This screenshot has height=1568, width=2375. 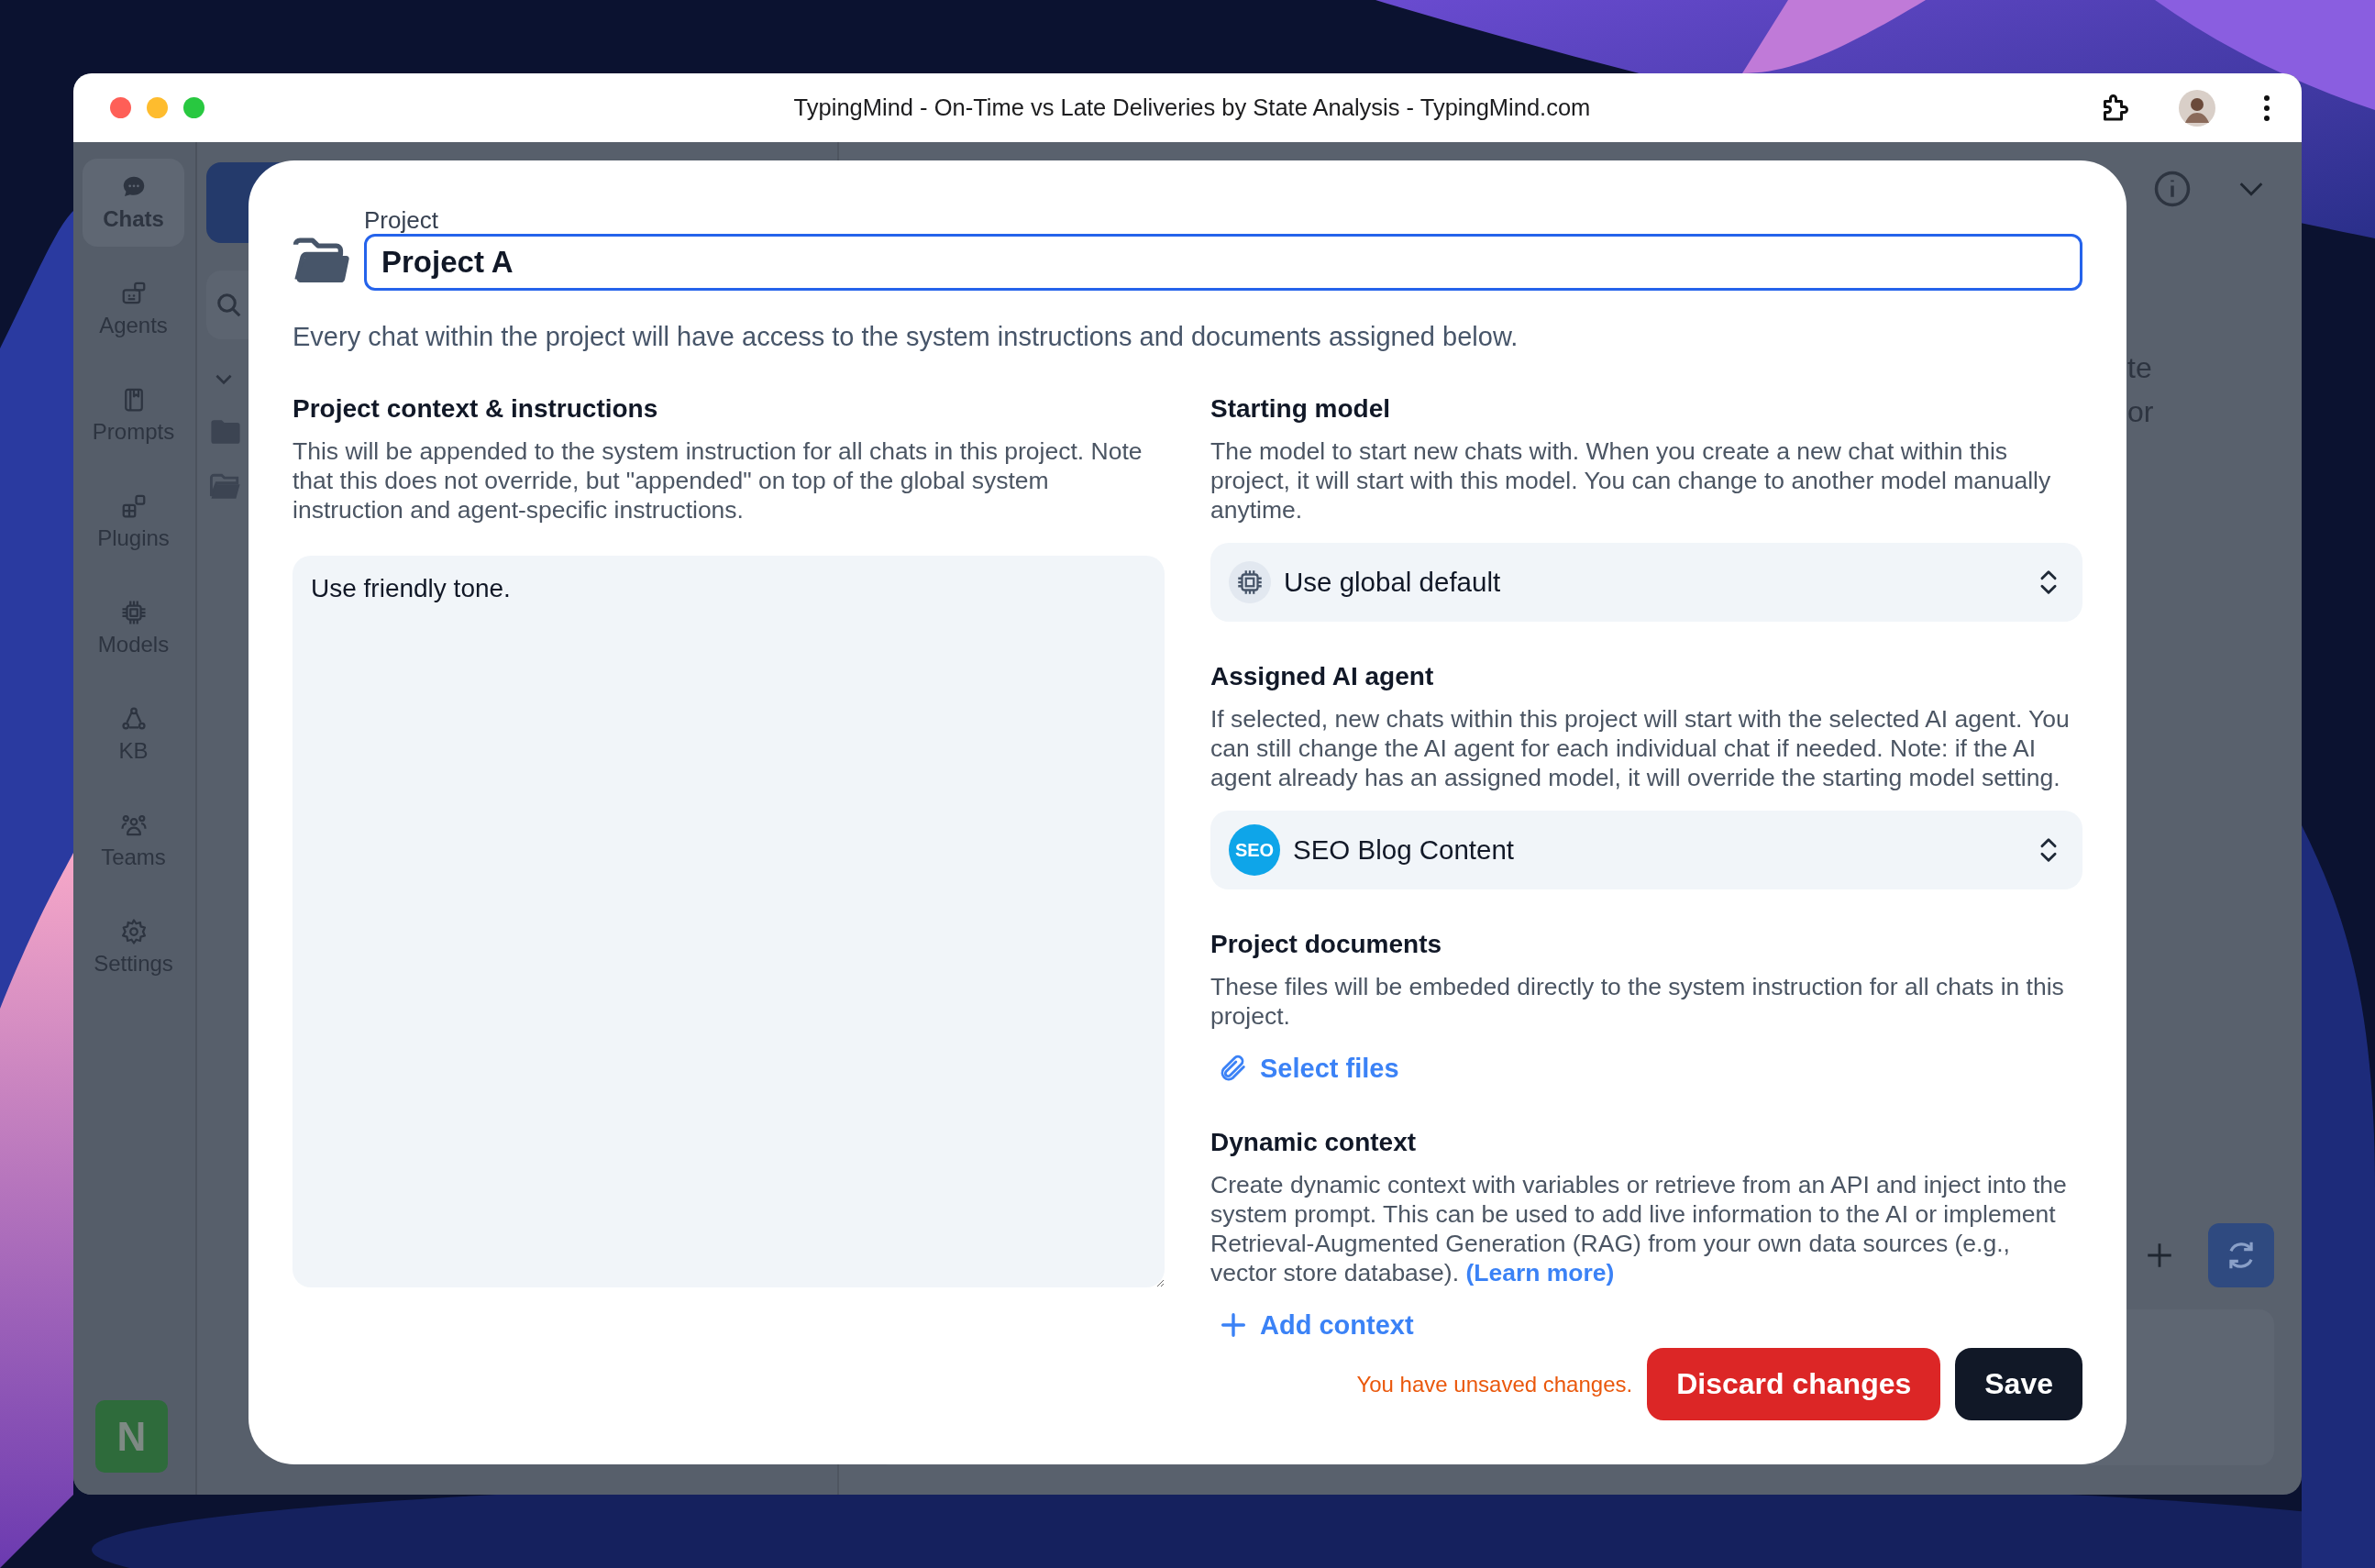 I want to click on field-label: Project, so click(x=402, y=220).